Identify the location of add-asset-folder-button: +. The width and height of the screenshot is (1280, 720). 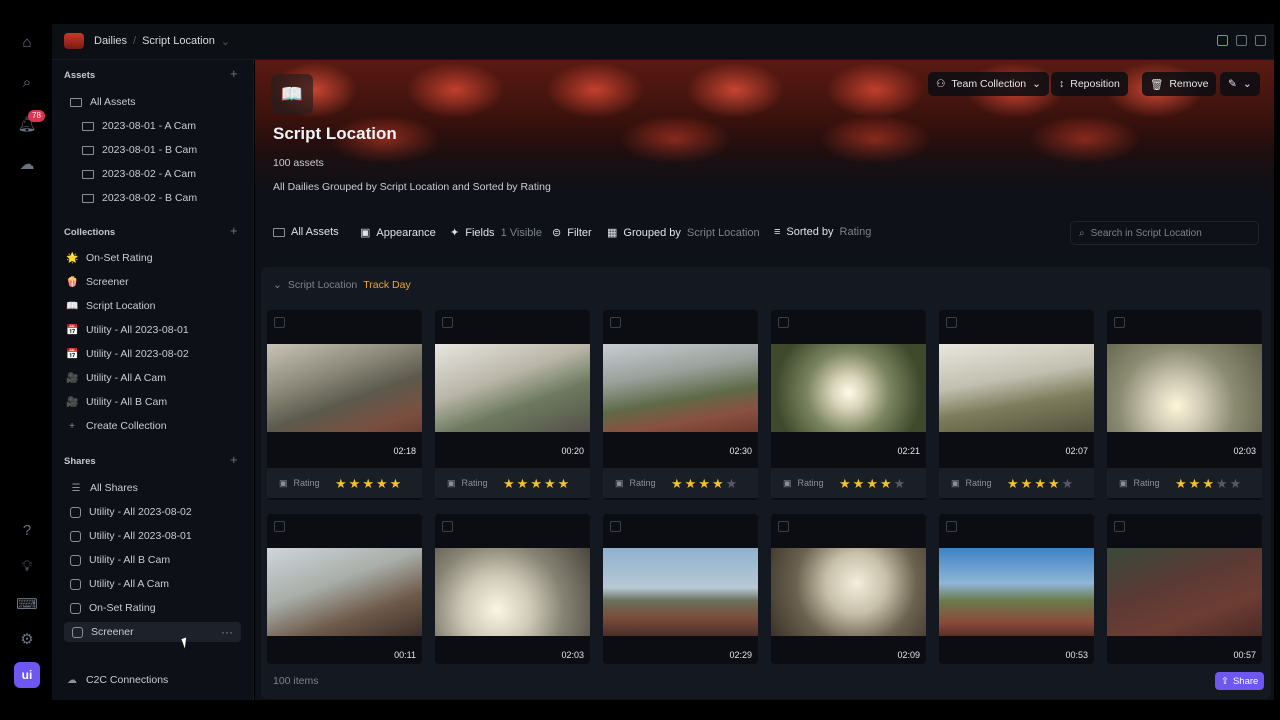
(234, 73).